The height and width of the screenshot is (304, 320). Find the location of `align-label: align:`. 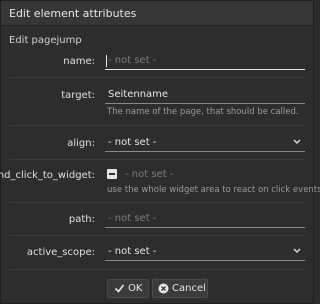

align-label: align: is located at coordinates (81, 143).